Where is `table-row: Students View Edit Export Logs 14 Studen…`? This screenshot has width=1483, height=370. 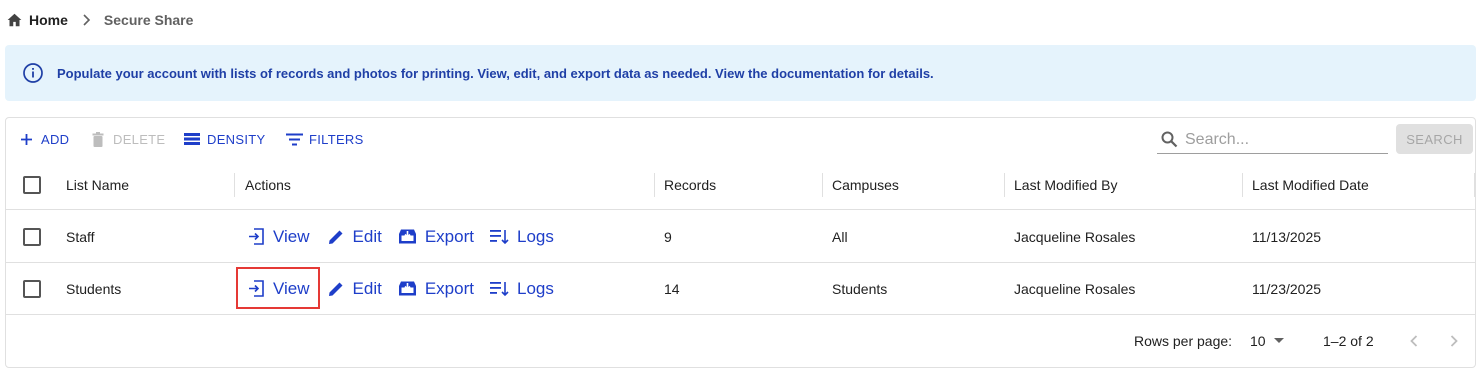
table-row: Students View Edit Export Logs 14 Studen… is located at coordinates (740, 289).